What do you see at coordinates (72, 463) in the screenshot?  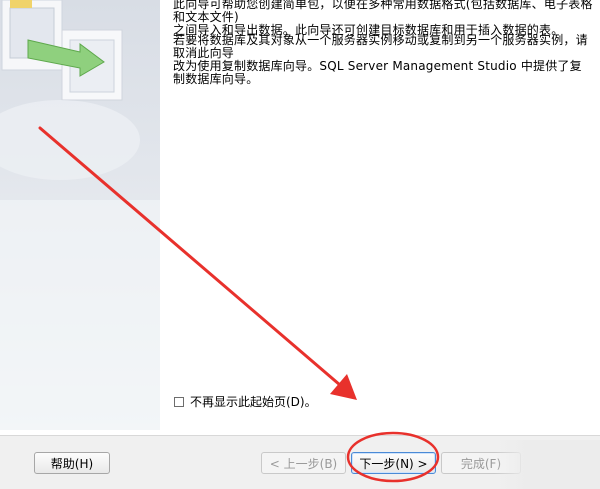 I see `help-button: 帮助(H)` at bounding box center [72, 463].